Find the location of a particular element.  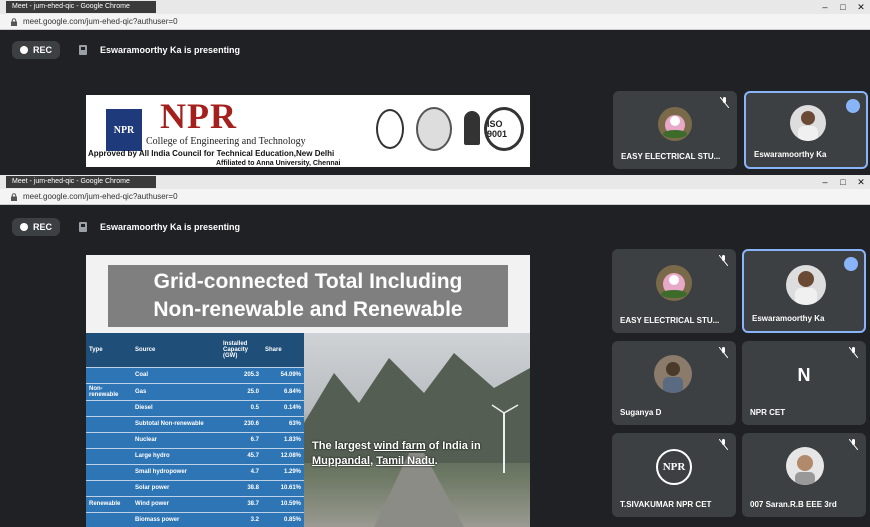

table-cell-capacity: 3.2 is located at coordinates (241, 519).